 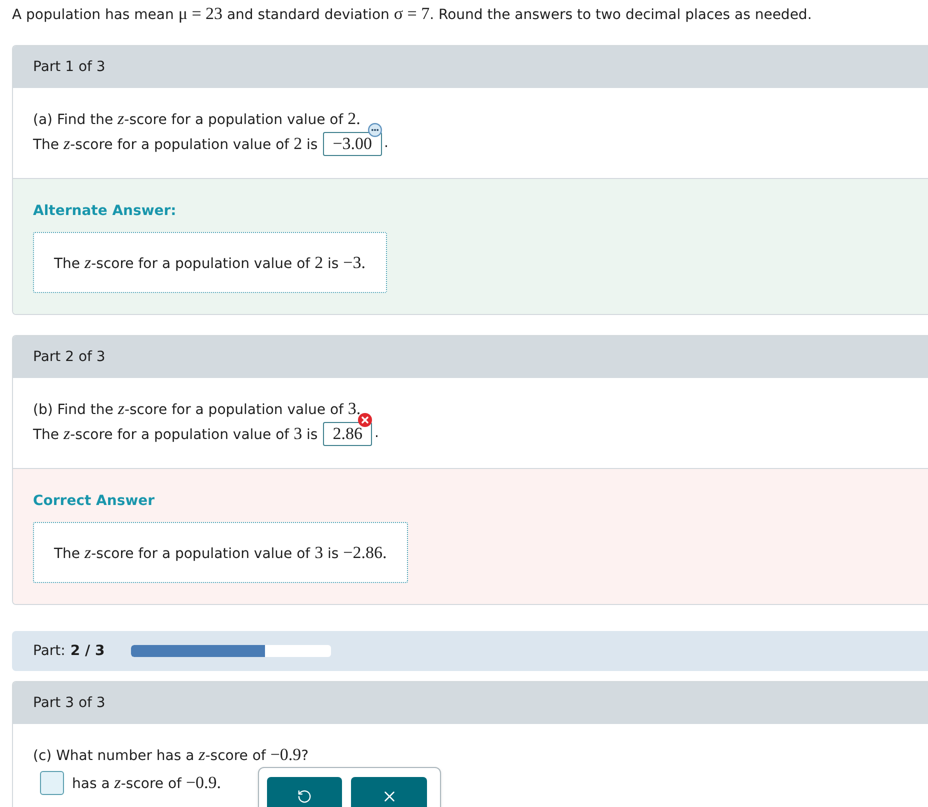 What do you see at coordinates (175, 433) in the screenshot?
I see `answer-text: The z-score for a population value of 3 is` at bounding box center [175, 433].